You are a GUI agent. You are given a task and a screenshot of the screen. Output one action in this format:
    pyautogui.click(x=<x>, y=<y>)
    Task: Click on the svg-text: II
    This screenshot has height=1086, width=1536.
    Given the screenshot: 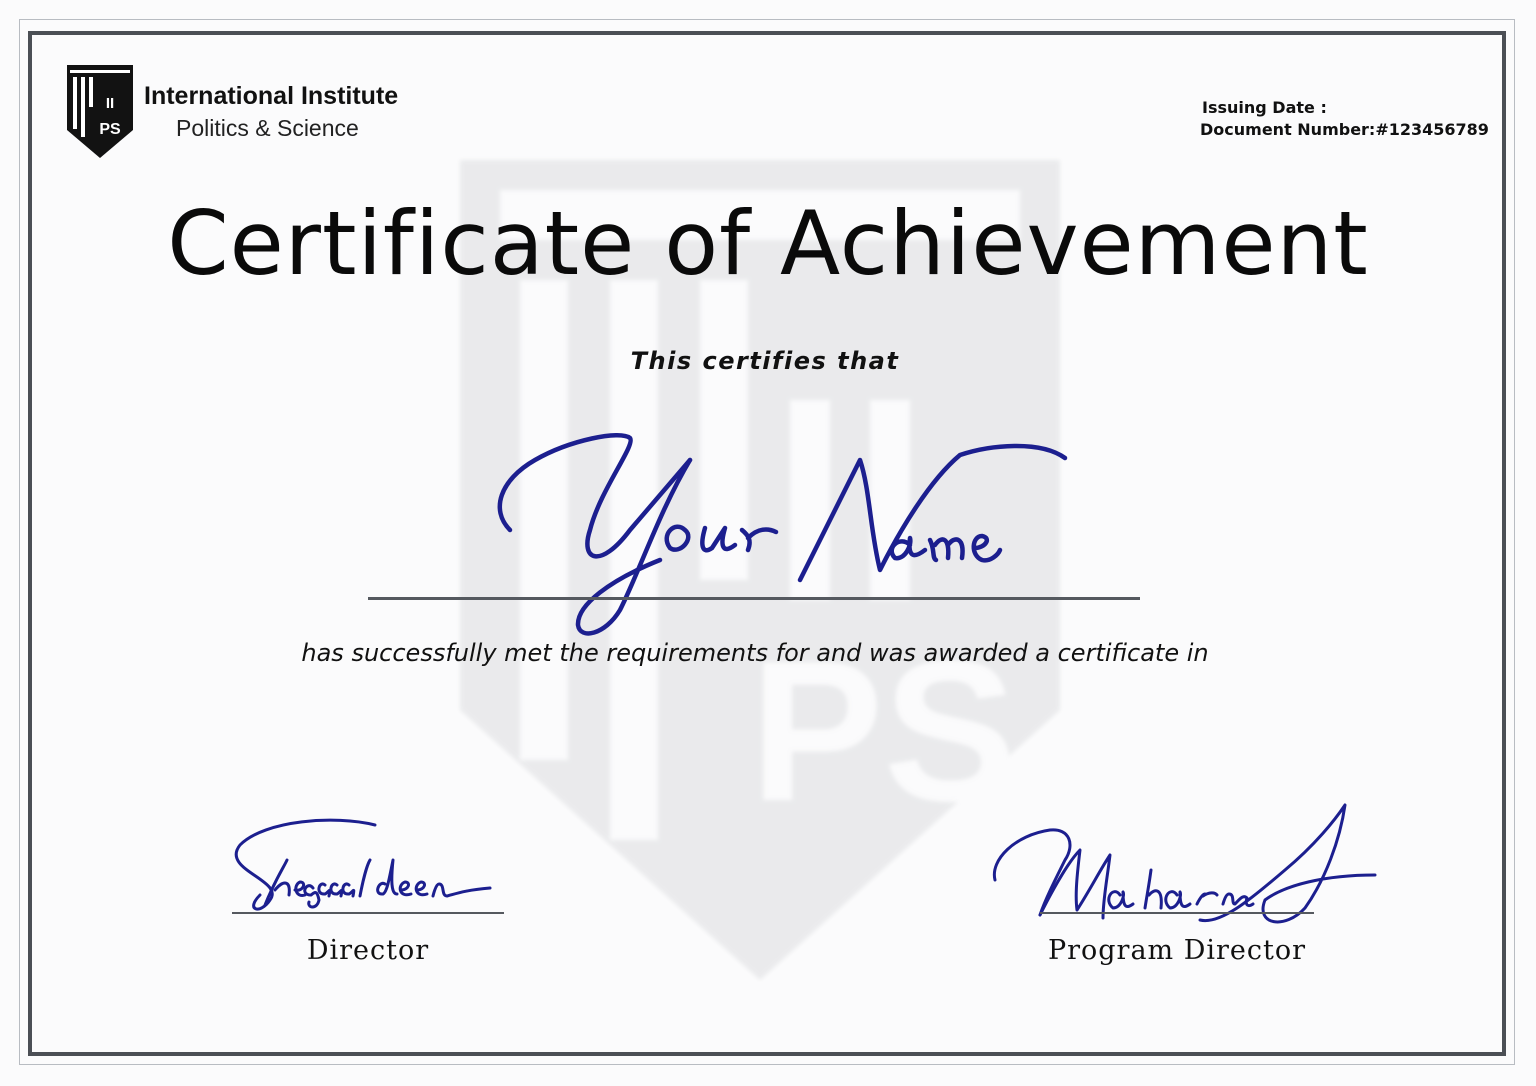 What is the action you would take?
    pyautogui.click(x=110, y=103)
    